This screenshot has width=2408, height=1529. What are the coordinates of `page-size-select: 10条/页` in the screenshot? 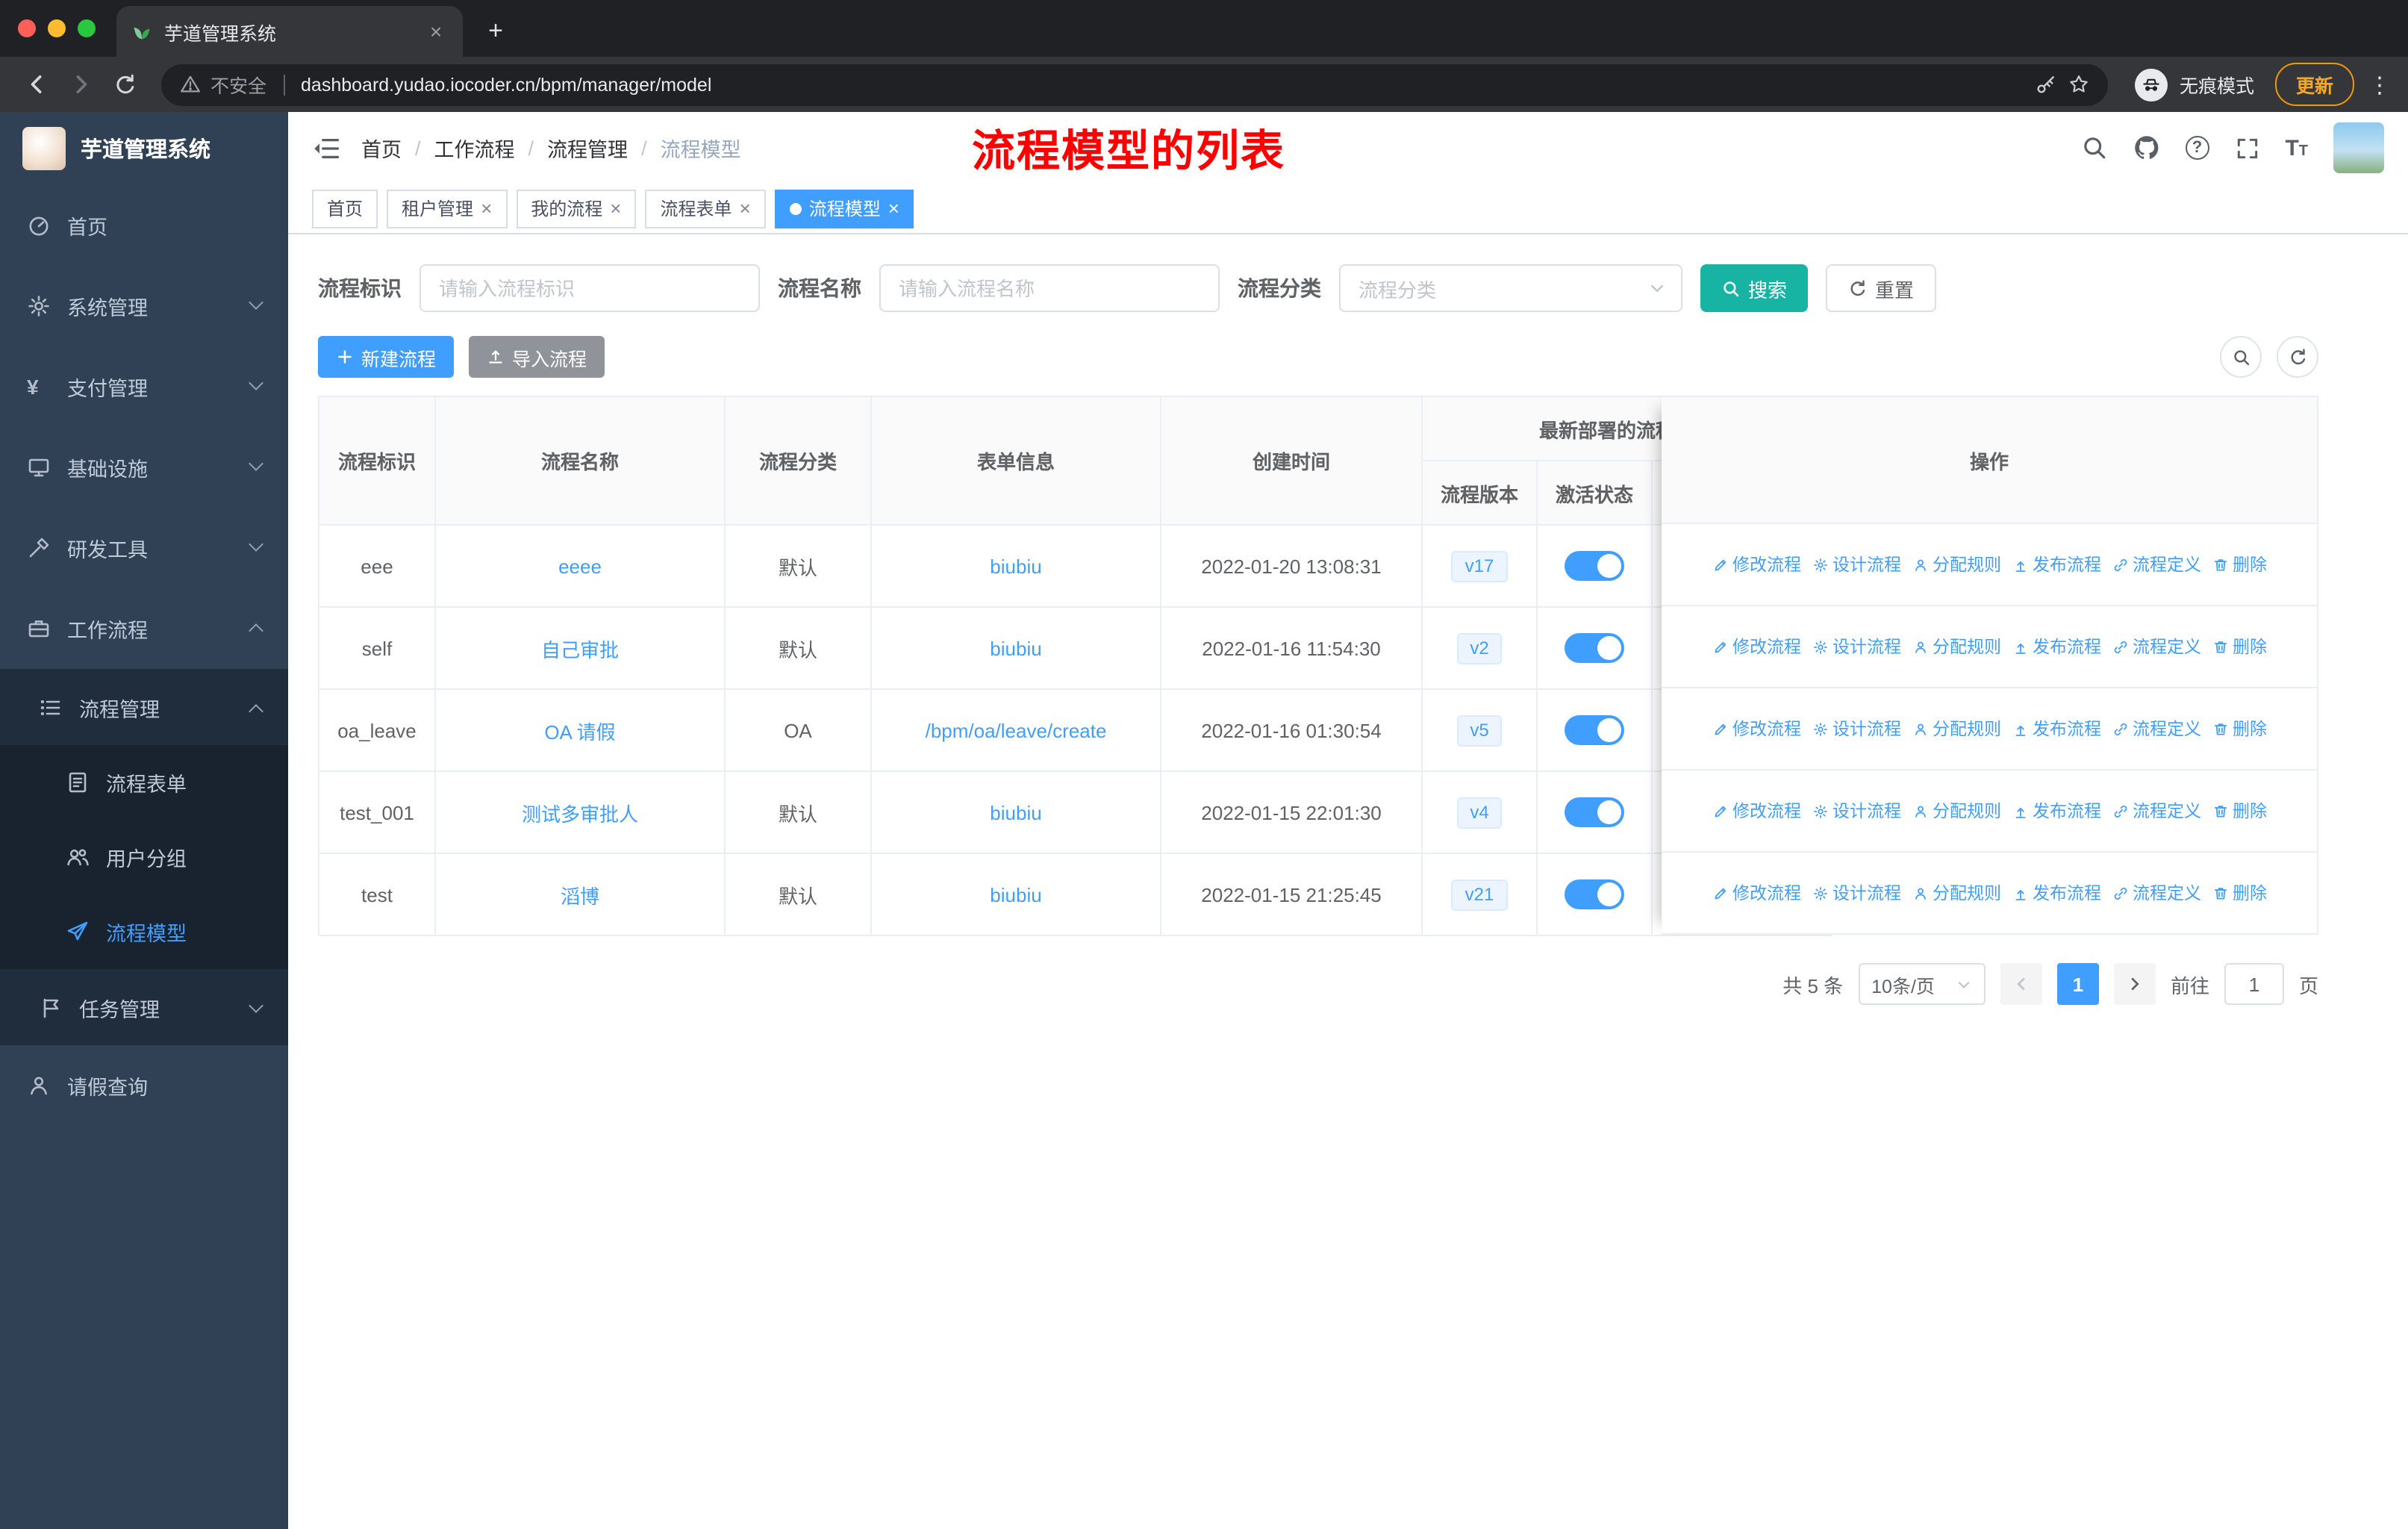 It's located at (1922, 984).